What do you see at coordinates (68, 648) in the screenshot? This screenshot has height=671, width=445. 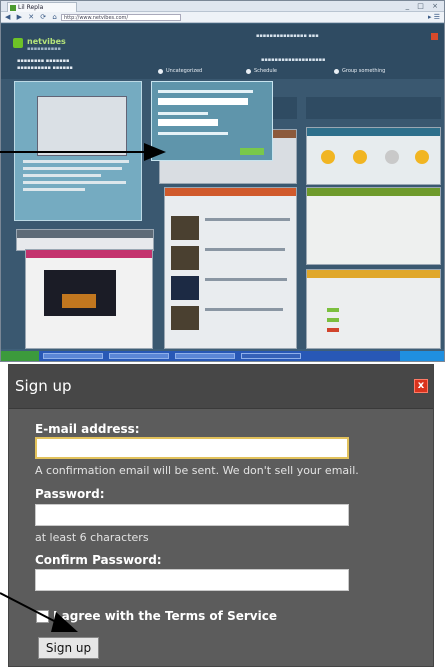 I see `signup-button: Sign up` at bounding box center [68, 648].